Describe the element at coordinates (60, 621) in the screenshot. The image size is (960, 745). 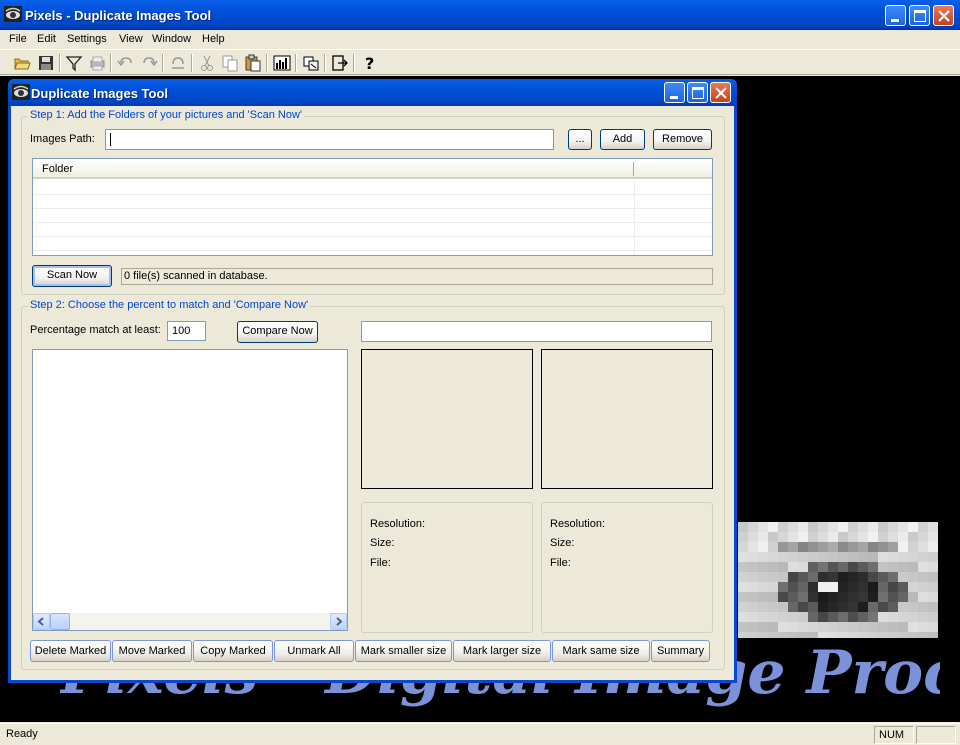
I see `scroll-thumb` at that location.